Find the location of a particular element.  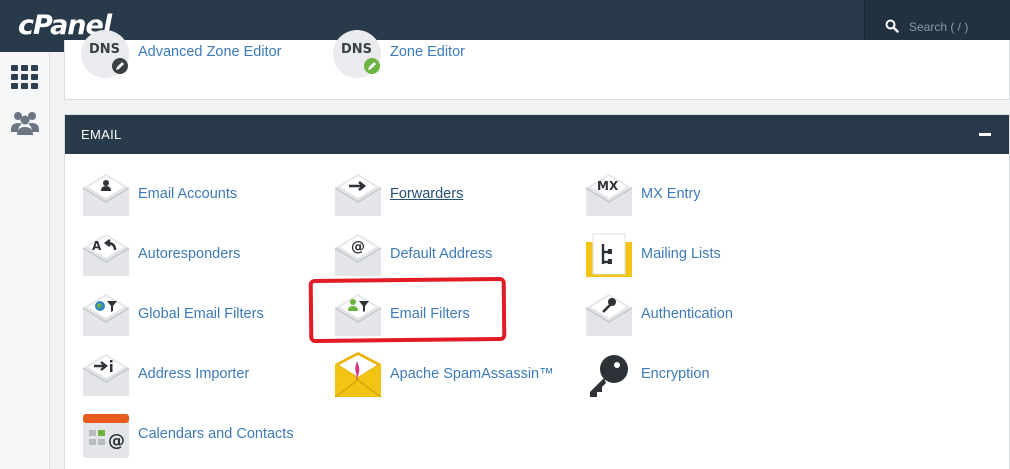

zone-editor-label: Zone Editor is located at coordinates (427, 52).